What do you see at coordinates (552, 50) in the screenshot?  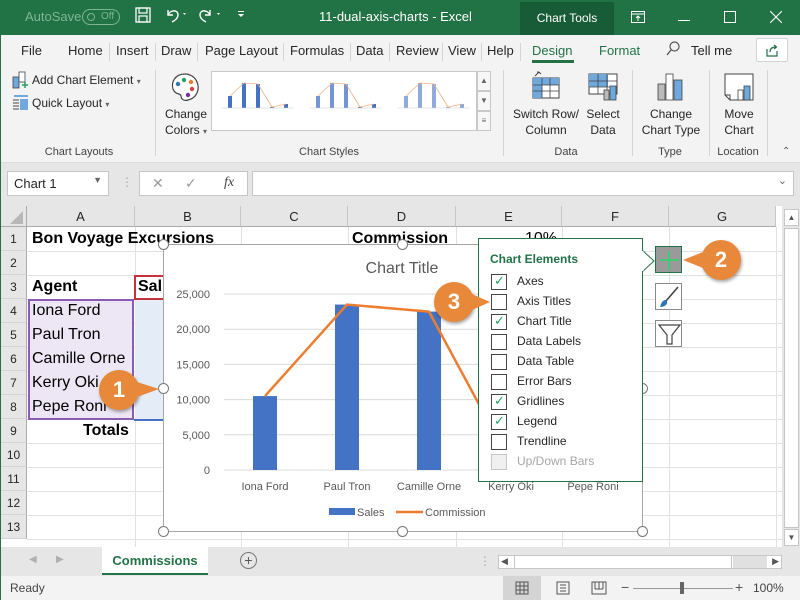 I see `tab-design: Design` at bounding box center [552, 50].